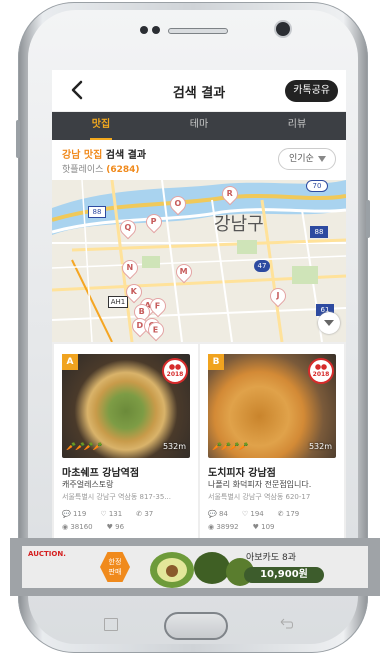 This screenshot has width=392, height=653. Describe the element at coordinates (77, 527) in the screenshot. I see `view-count: ◉ 38160` at that location.